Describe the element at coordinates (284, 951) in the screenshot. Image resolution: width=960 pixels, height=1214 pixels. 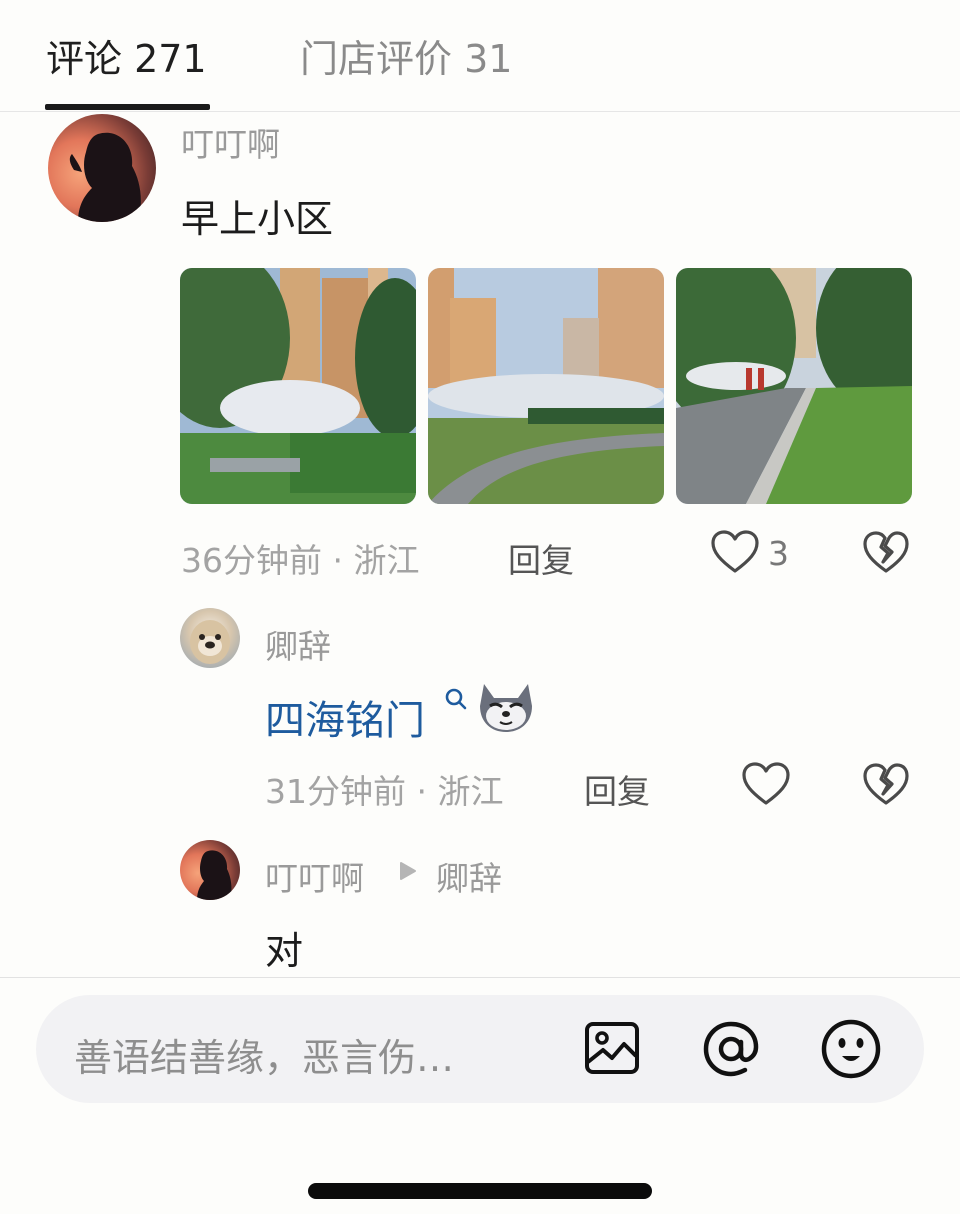
I see `reply-text: 对` at that location.